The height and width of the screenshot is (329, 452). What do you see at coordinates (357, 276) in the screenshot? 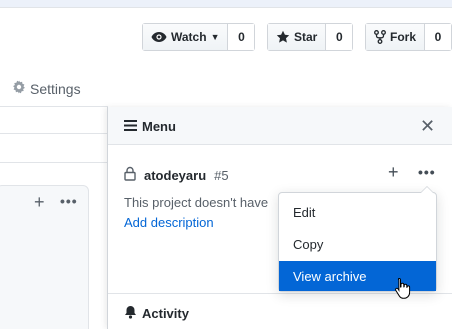
I see `dropdown-item-view-archive: View archive` at bounding box center [357, 276].